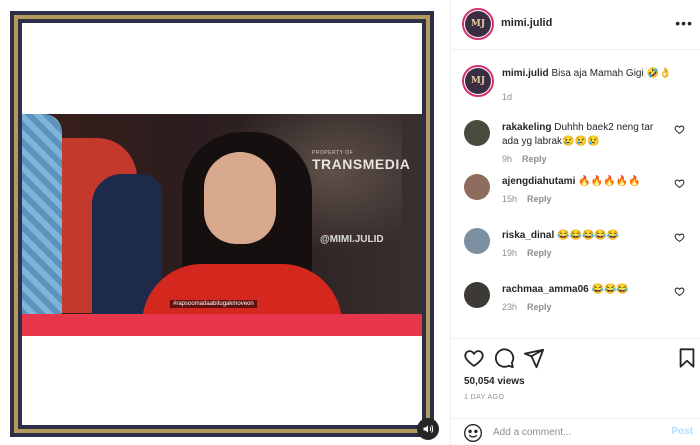 The width and height of the screenshot is (700, 445). What do you see at coordinates (484, 397) in the screenshot?
I see `post-date: 1 DAY AGO` at bounding box center [484, 397].